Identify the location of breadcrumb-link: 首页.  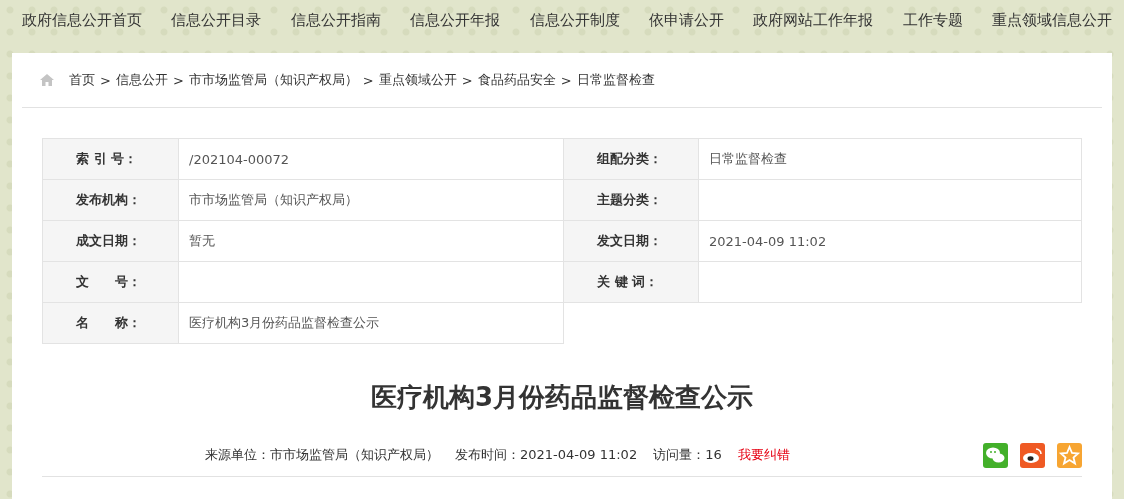
(82, 80).